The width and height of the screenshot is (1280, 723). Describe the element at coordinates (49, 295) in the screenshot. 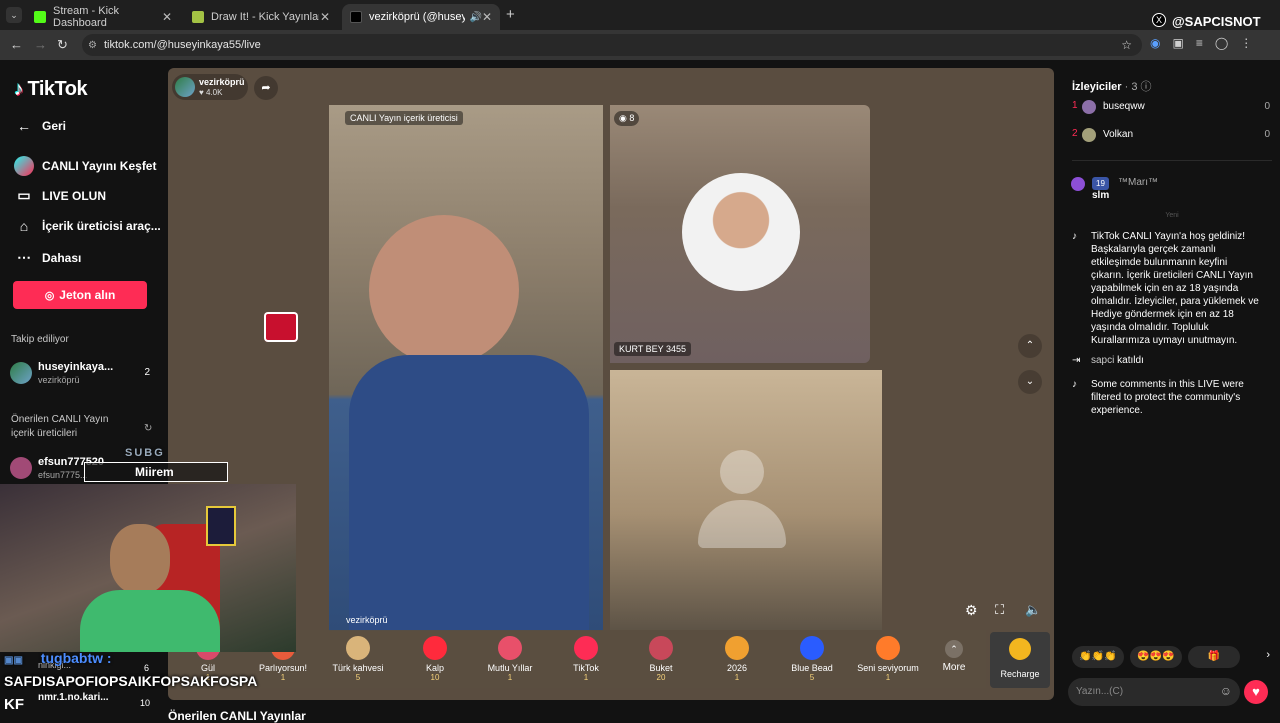

I see `coin-icon: ◎` at that location.